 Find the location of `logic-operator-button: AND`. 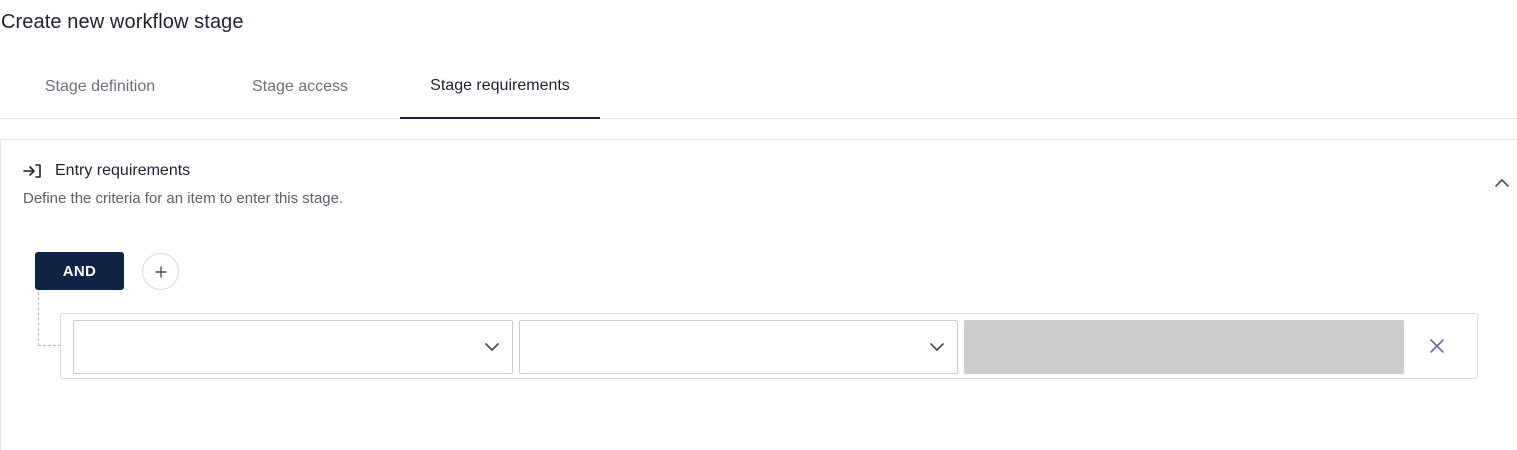

logic-operator-button: AND is located at coordinates (79, 271).